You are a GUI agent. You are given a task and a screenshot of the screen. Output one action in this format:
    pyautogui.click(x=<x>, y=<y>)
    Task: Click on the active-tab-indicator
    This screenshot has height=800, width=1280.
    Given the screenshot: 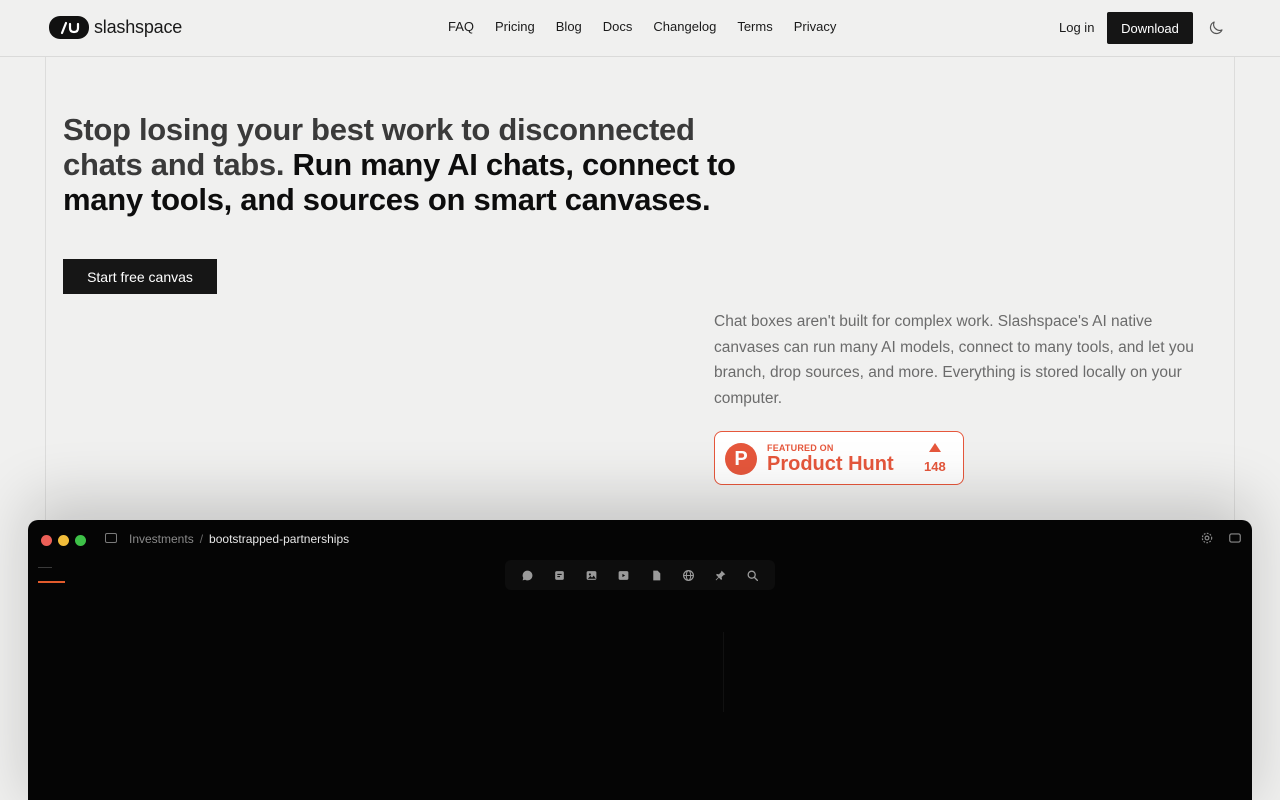 What is the action you would take?
    pyautogui.click(x=51, y=582)
    